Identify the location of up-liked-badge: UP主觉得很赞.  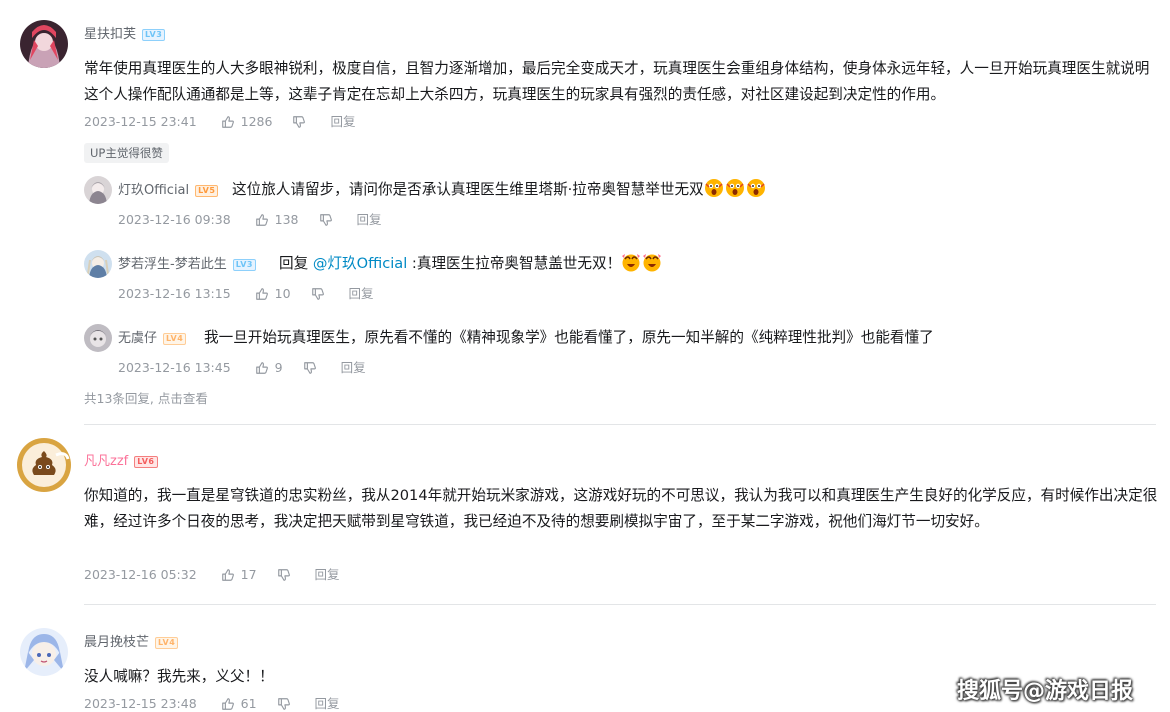
(126, 153).